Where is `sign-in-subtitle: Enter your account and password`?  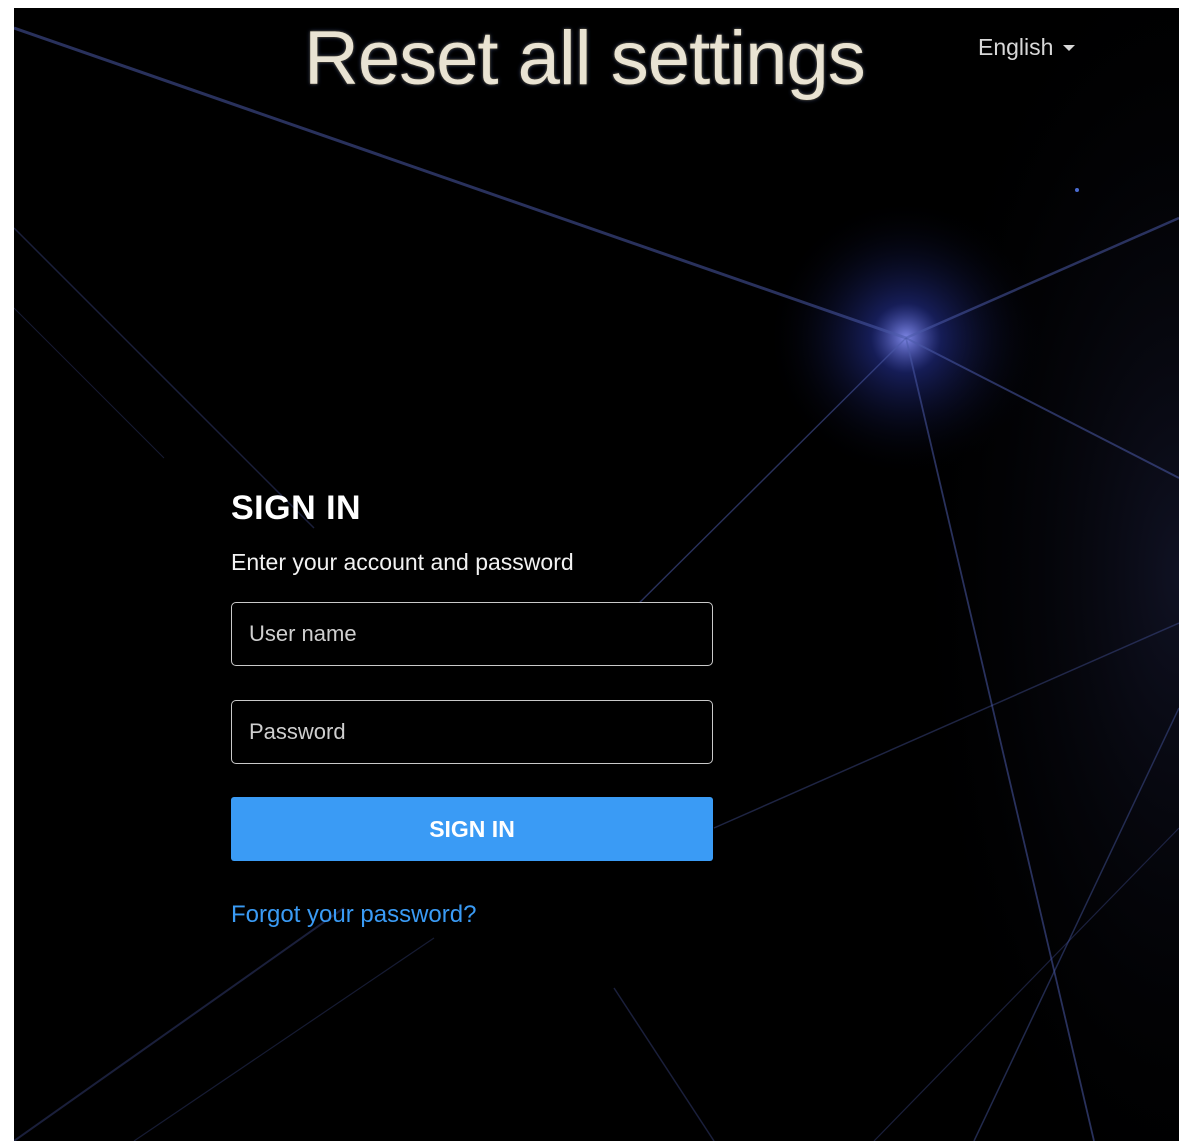
sign-in-subtitle: Enter your account and password is located at coordinates (402, 562).